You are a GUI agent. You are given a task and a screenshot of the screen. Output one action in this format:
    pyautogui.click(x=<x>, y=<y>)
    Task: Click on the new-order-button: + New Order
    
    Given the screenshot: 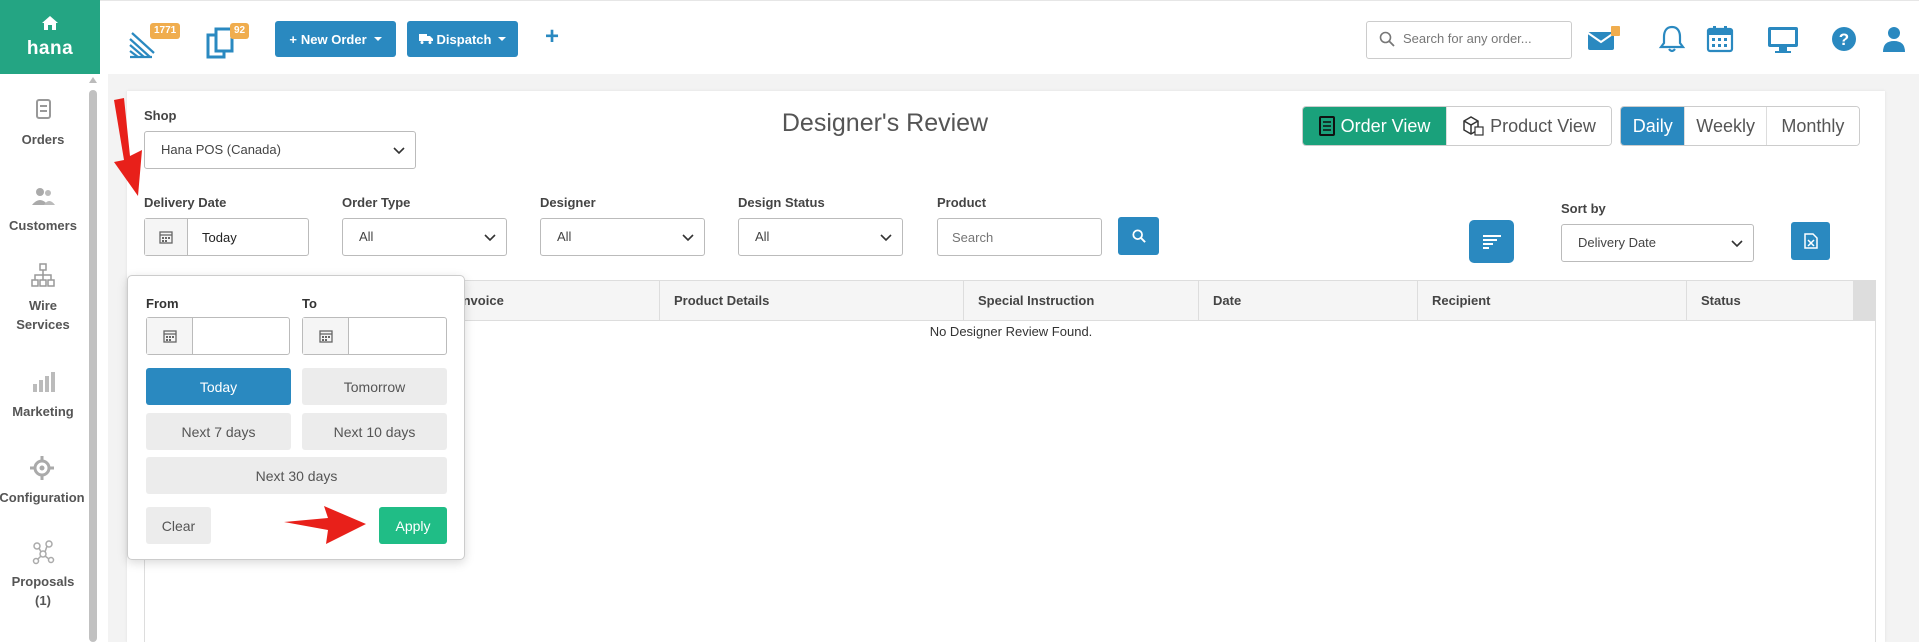 What is the action you would take?
    pyautogui.click(x=335, y=39)
    